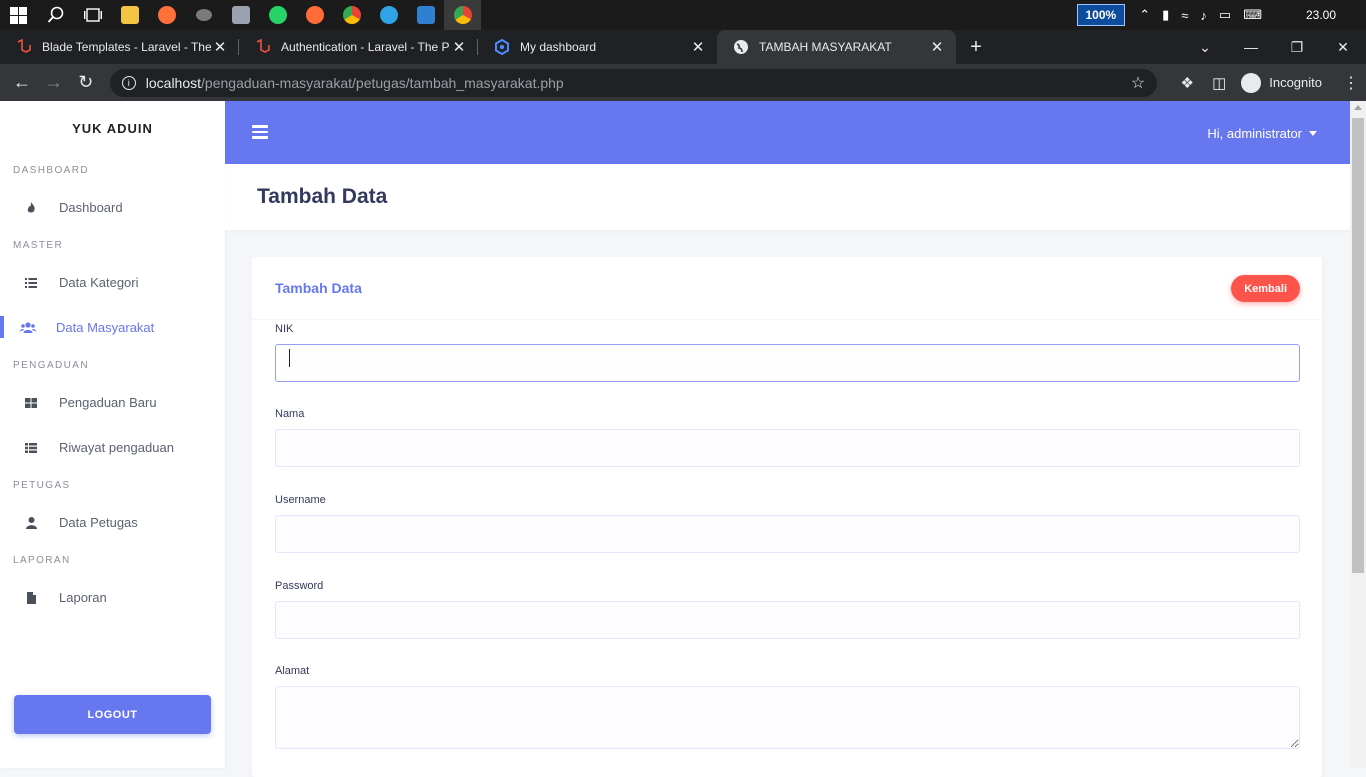 The height and width of the screenshot is (777, 1366). I want to click on window-controls: ⌄ — ❐ ✕, so click(1274, 47).